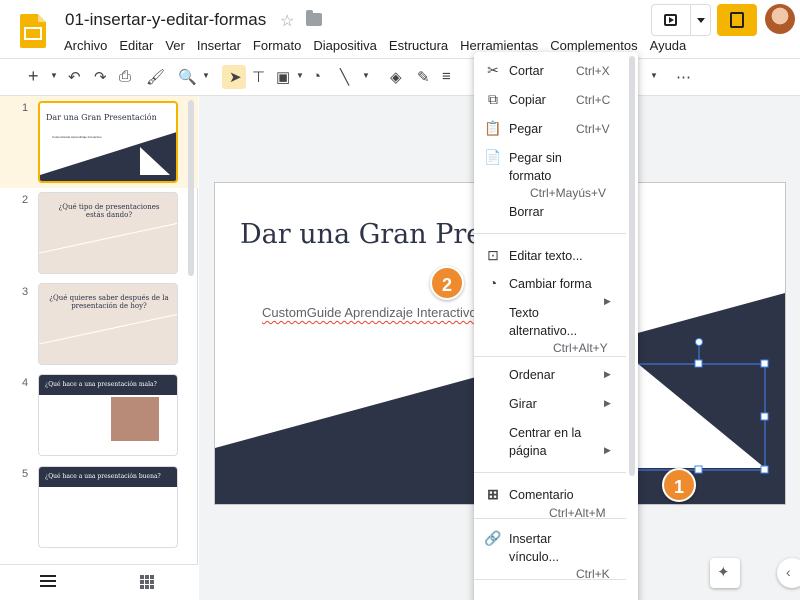  What do you see at coordinates (101, 384) in the screenshot?
I see `thumbnail-title: ¿Qué hace a una presentación mala?` at bounding box center [101, 384].